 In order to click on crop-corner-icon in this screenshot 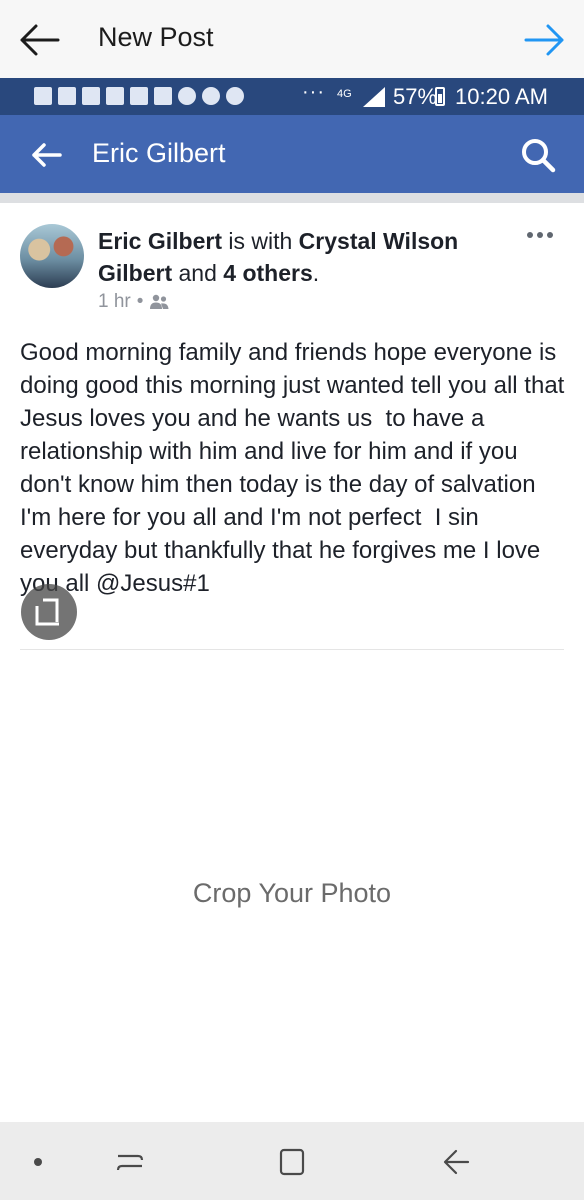, I will do `click(47, 612)`.